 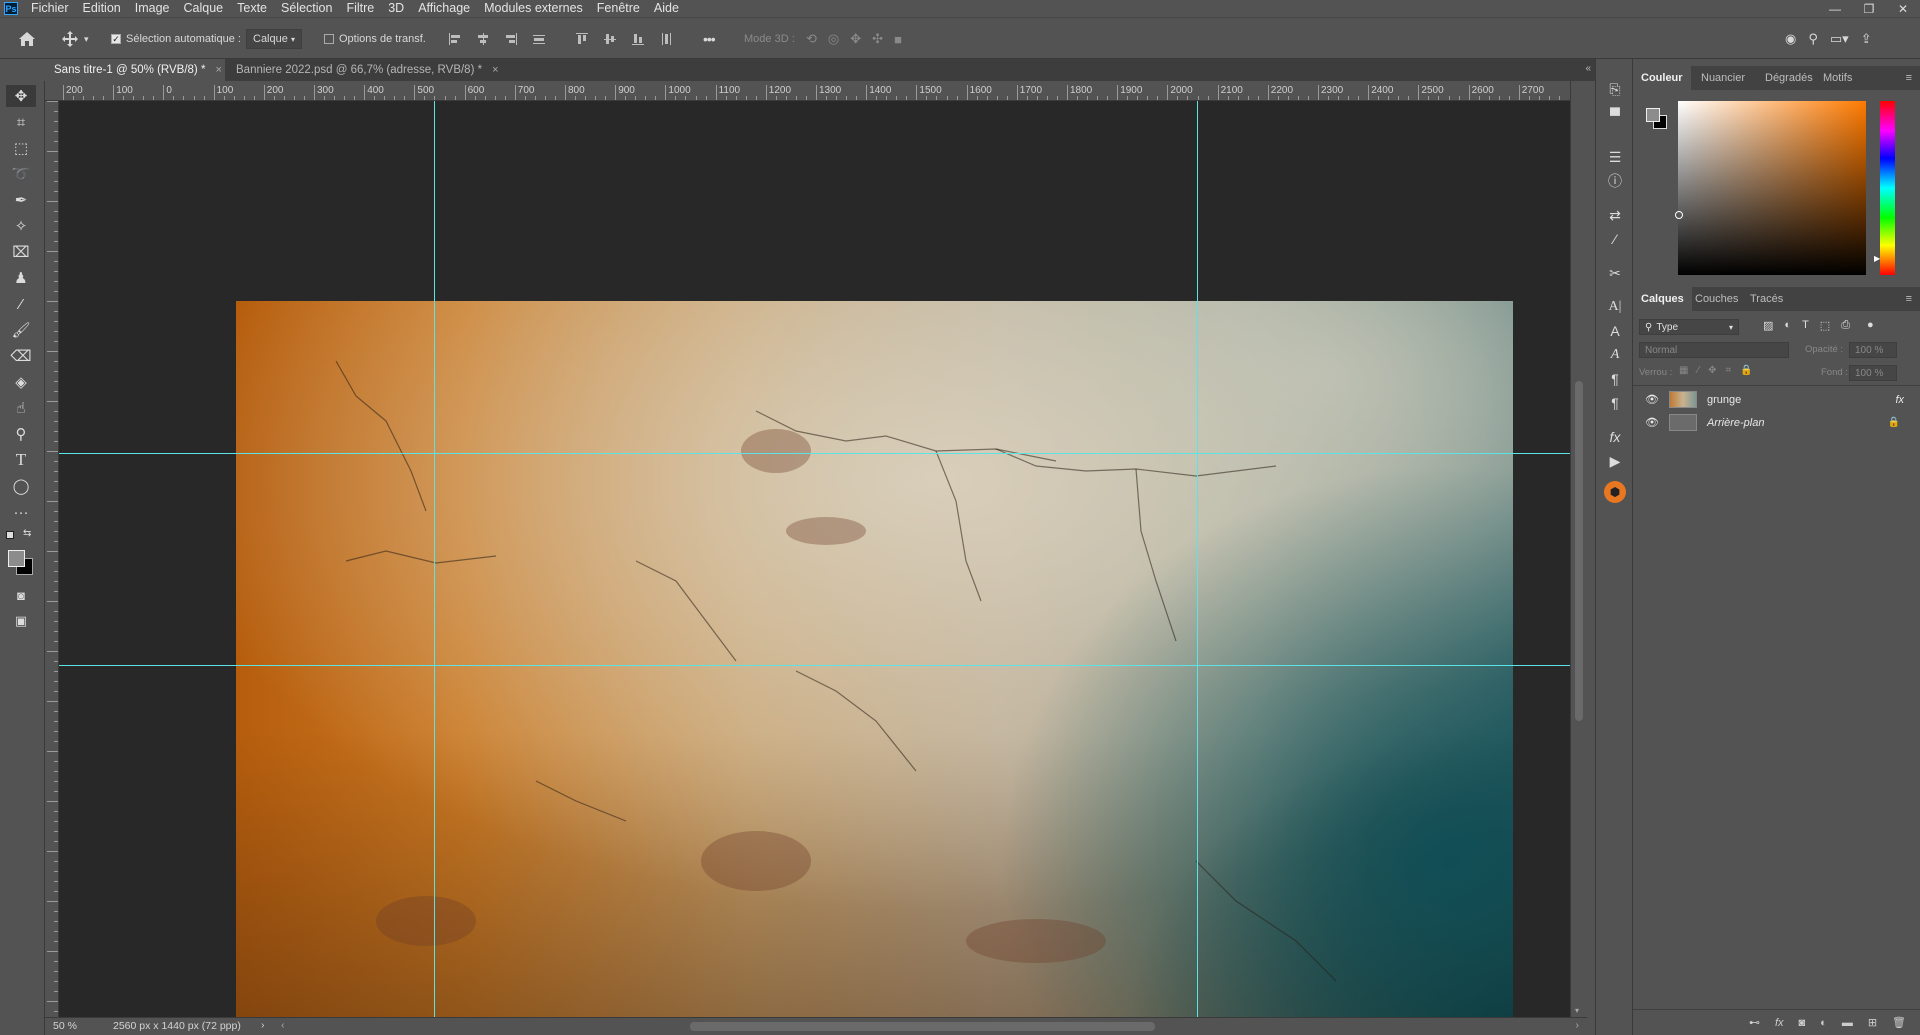 I want to click on marquee-tool-icon: ⬚, so click(x=21, y=148).